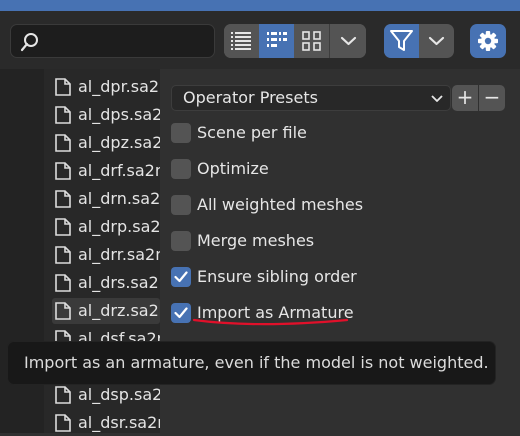  Describe the element at coordinates (119, 226) in the screenshot. I see `file-name: al_drp.sa2mdl` at that location.